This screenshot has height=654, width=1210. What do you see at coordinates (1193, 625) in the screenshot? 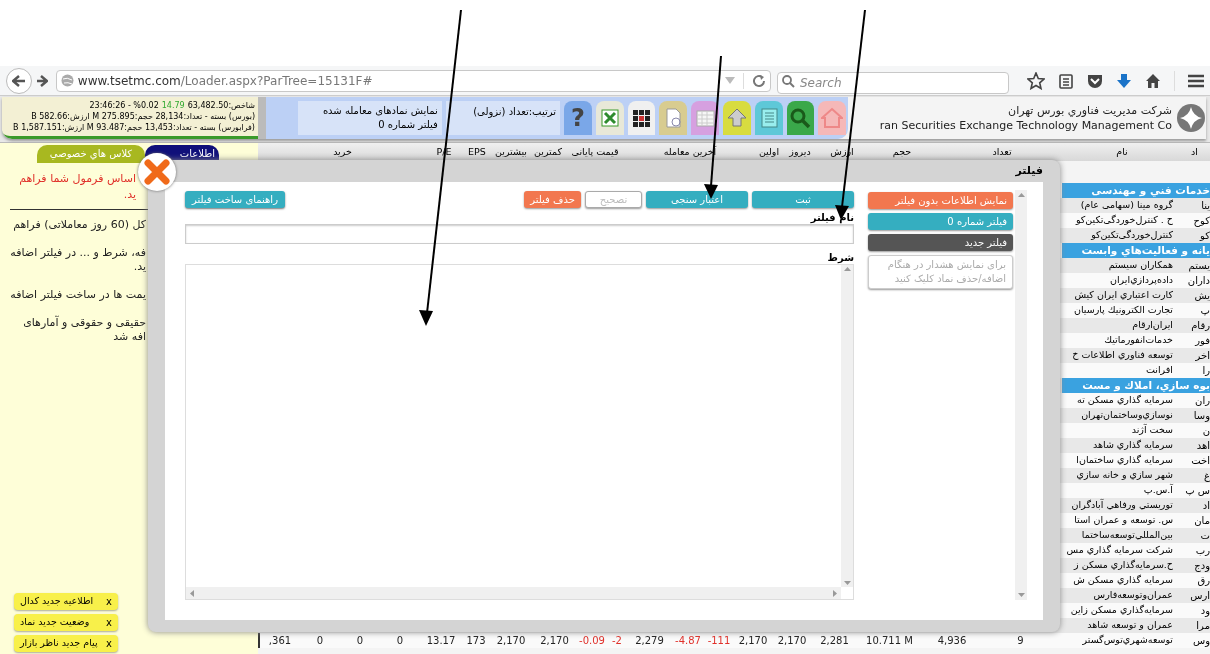
I see `table-cell: مرا` at bounding box center [1193, 625].